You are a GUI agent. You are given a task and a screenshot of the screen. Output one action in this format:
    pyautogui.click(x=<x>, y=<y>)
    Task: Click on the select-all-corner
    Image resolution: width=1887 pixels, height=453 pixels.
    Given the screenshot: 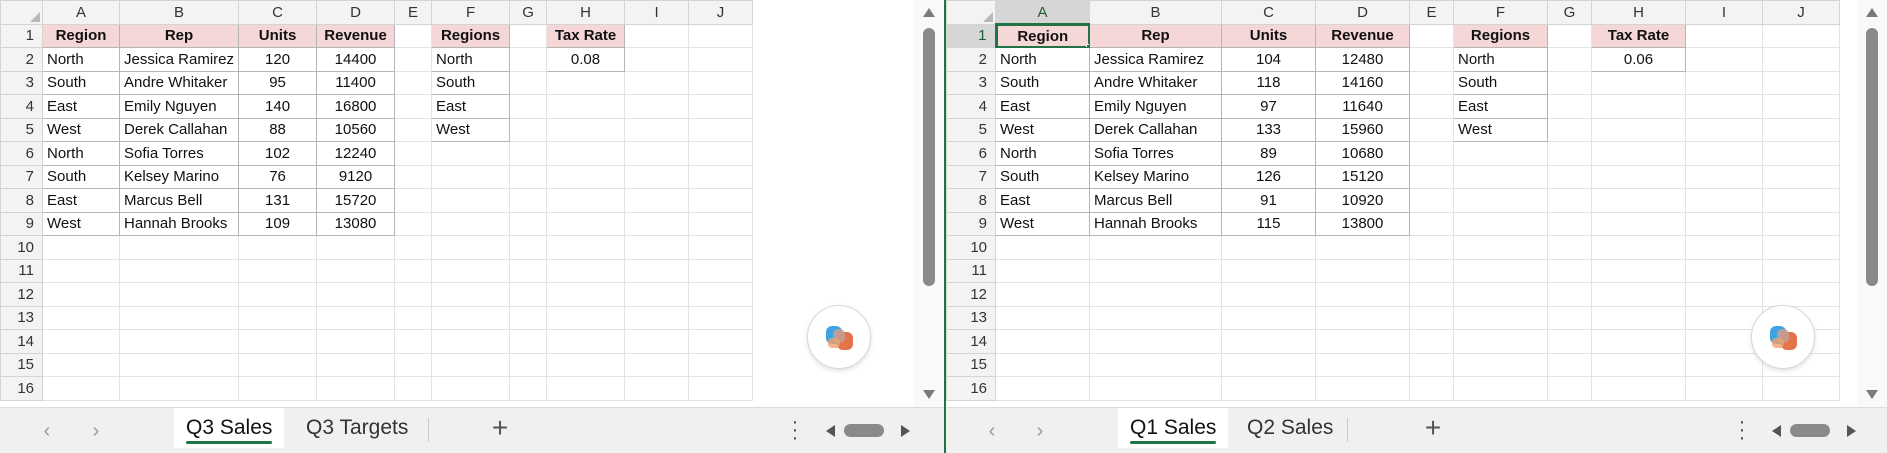 What is the action you would take?
    pyautogui.click(x=21, y=12)
    